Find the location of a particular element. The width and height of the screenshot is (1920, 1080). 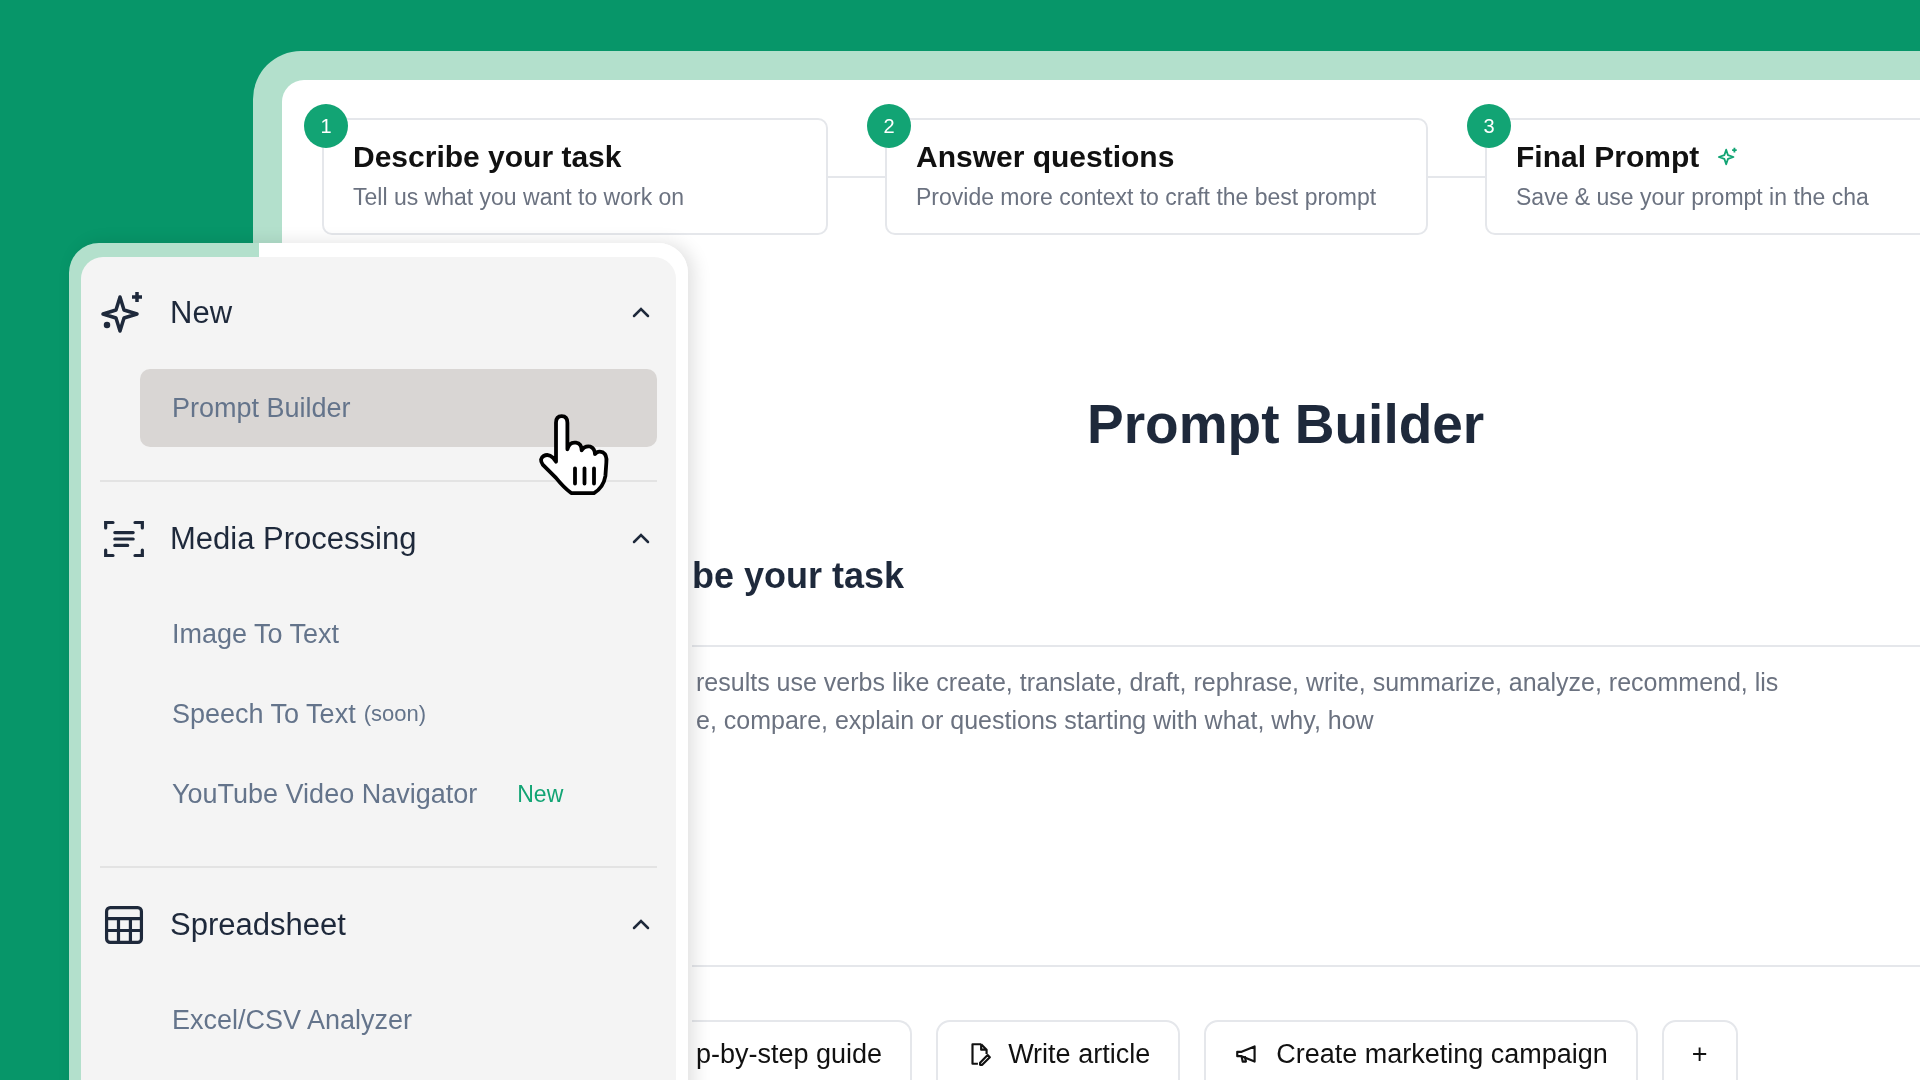

sidebar-item: Excel/CSV Analyzer is located at coordinates (398, 1020).